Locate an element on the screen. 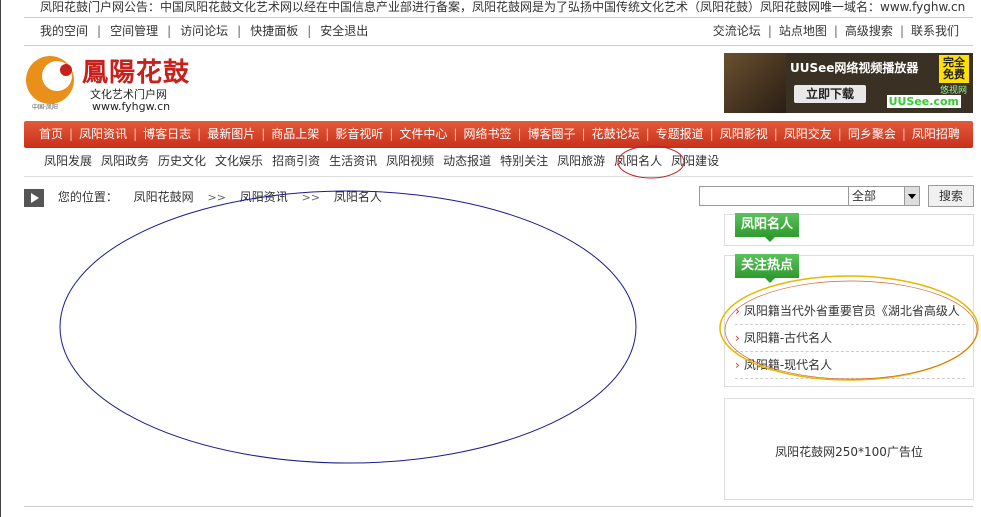  main-nav-item: 首页 is located at coordinates (51, 134).